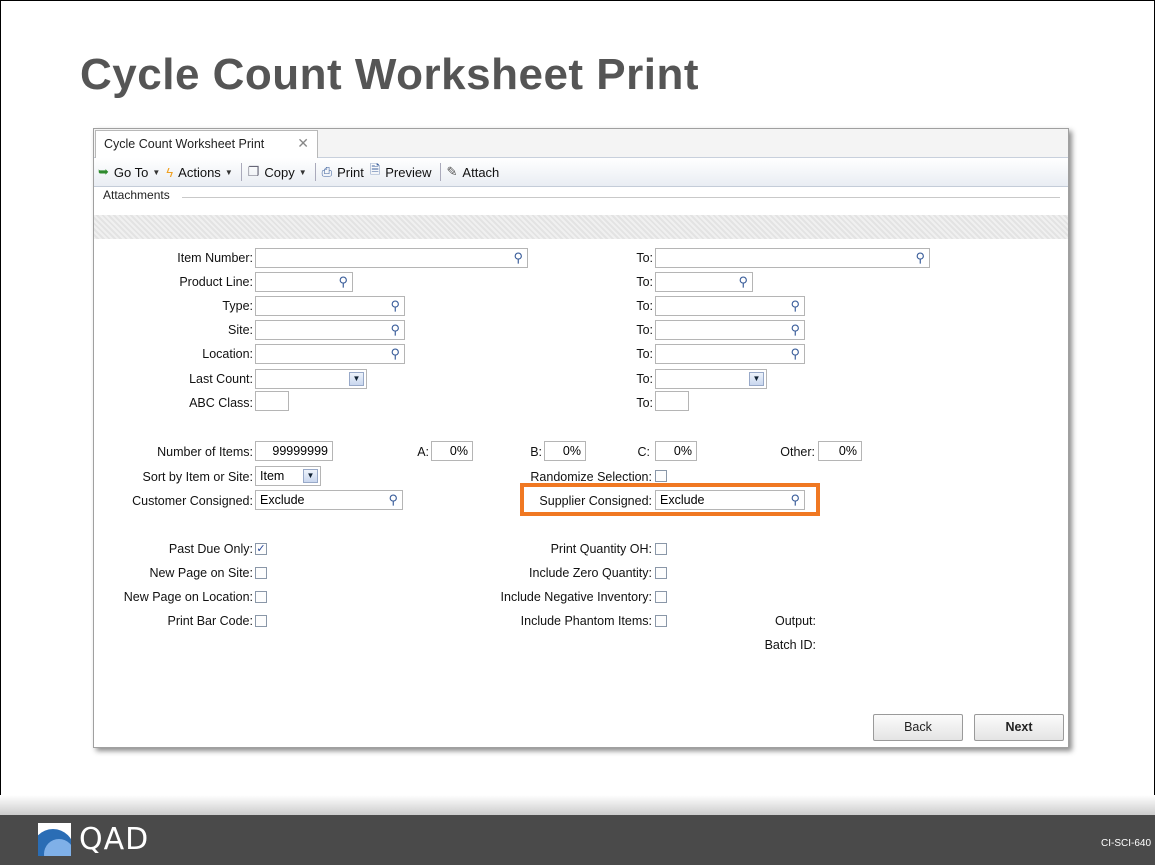  Describe the element at coordinates (261, 597) in the screenshot. I see `new-page-location-checkbox` at that location.